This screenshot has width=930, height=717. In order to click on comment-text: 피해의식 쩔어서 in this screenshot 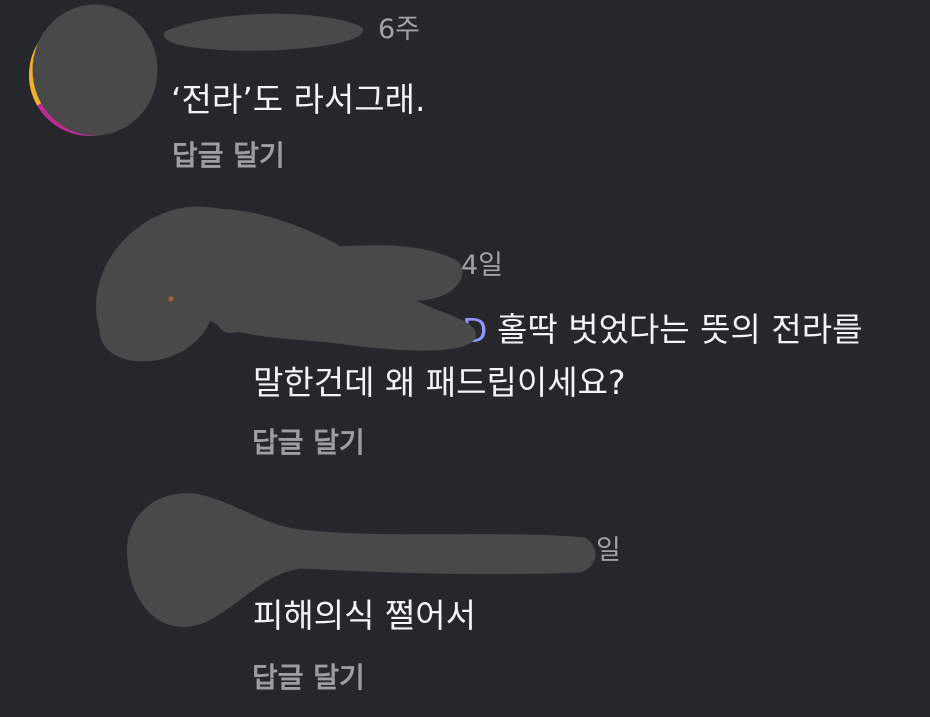, I will do `click(365, 615)`.